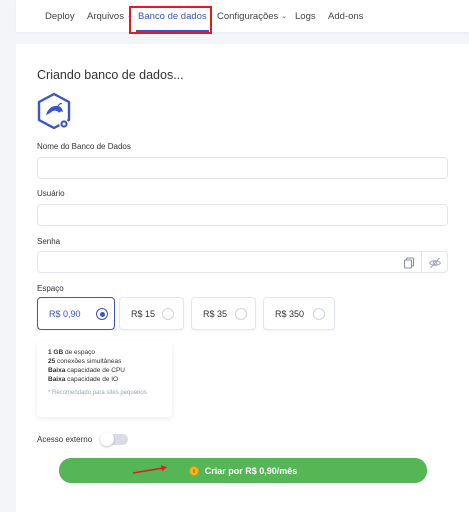 The image size is (469, 512). I want to click on user-label: Usuário, so click(51, 193).